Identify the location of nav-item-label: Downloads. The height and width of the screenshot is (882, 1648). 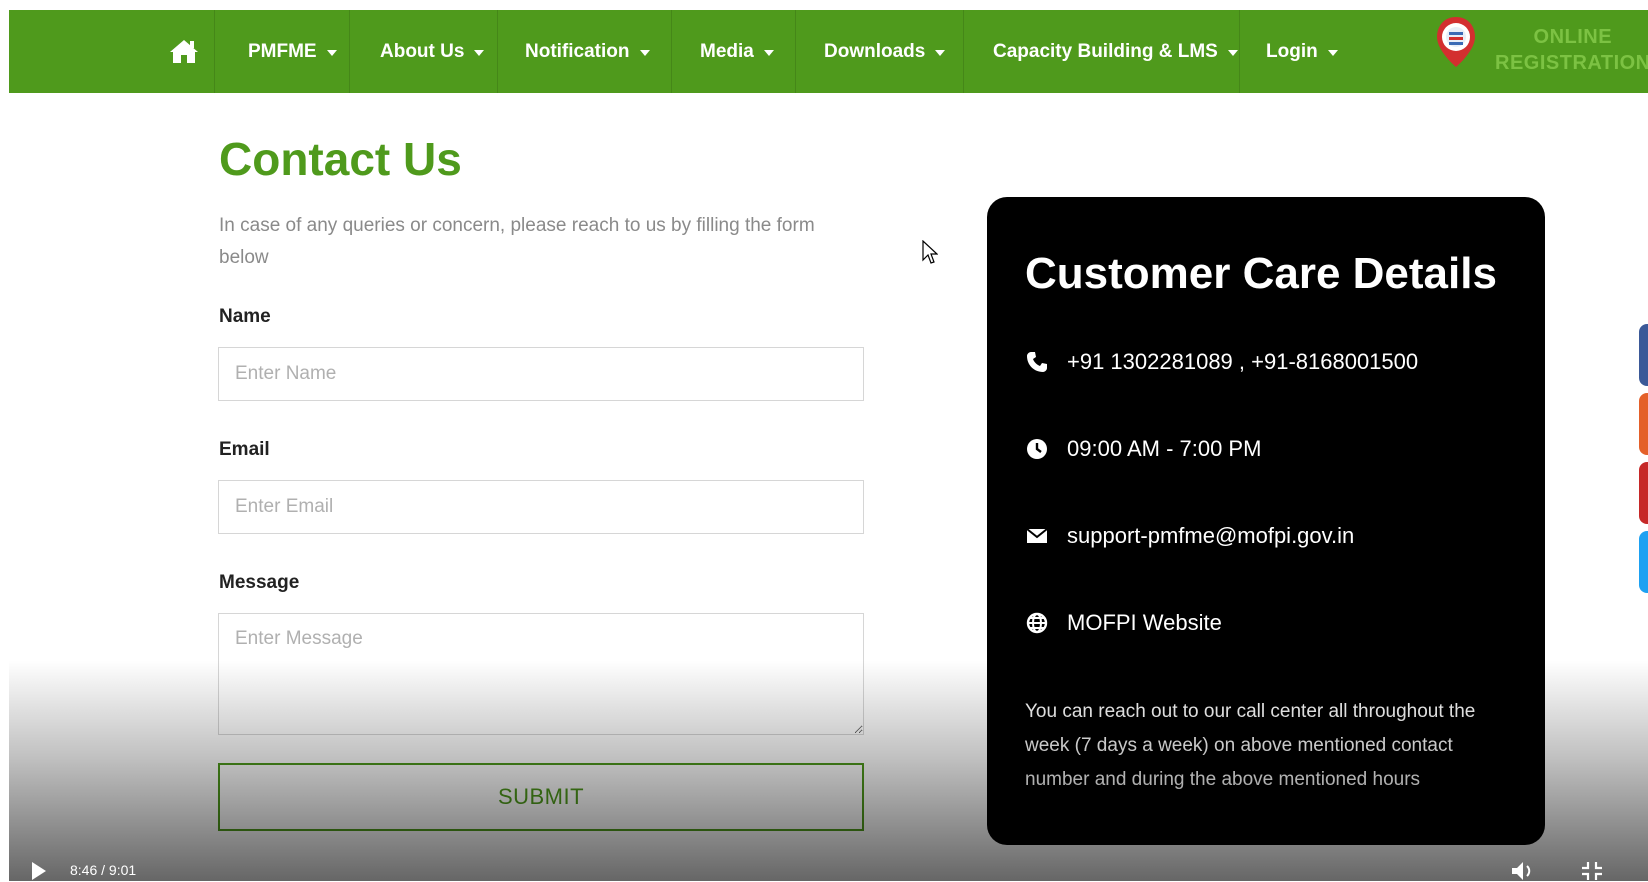
(875, 51).